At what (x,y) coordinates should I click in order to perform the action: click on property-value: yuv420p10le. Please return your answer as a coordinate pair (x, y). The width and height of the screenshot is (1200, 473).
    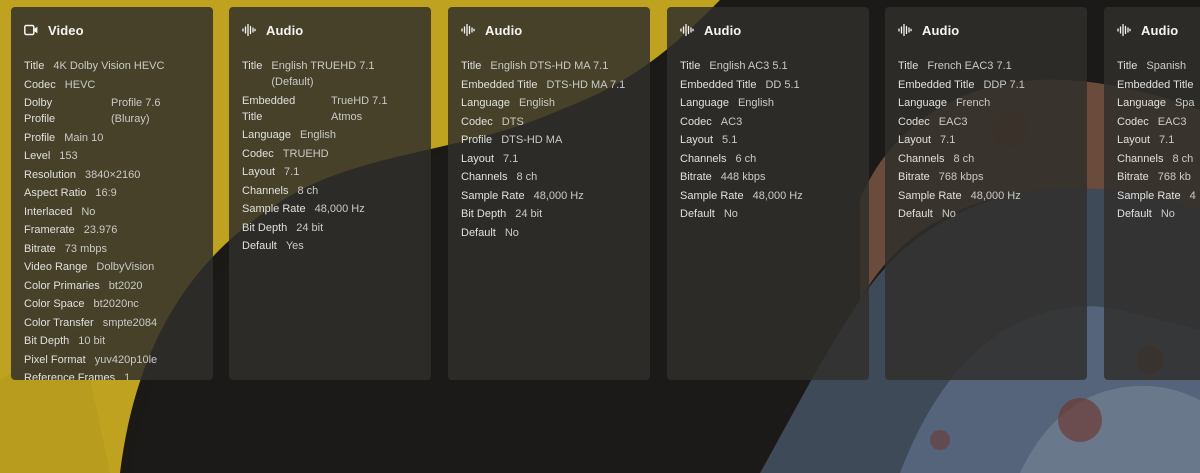
    Looking at the image, I should click on (126, 359).